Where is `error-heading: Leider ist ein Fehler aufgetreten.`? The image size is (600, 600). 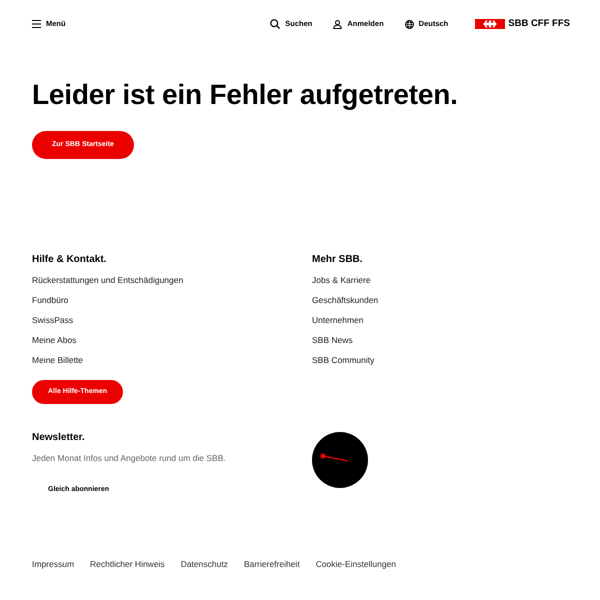 error-heading: Leider ist ein Fehler aufgetreten. is located at coordinates (245, 95).